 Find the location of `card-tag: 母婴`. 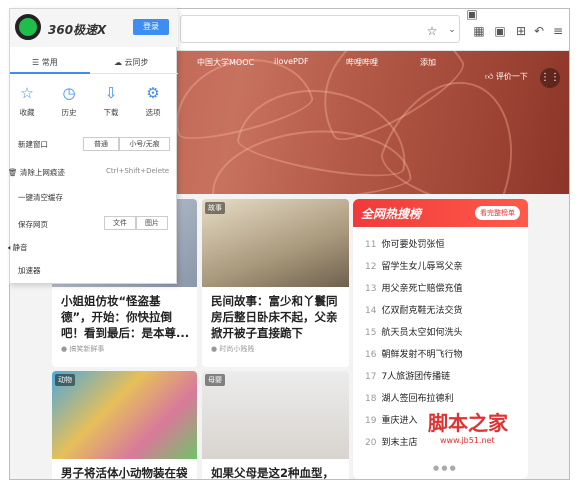

card-tag: 母婴 is located at coordinates (215, 380).